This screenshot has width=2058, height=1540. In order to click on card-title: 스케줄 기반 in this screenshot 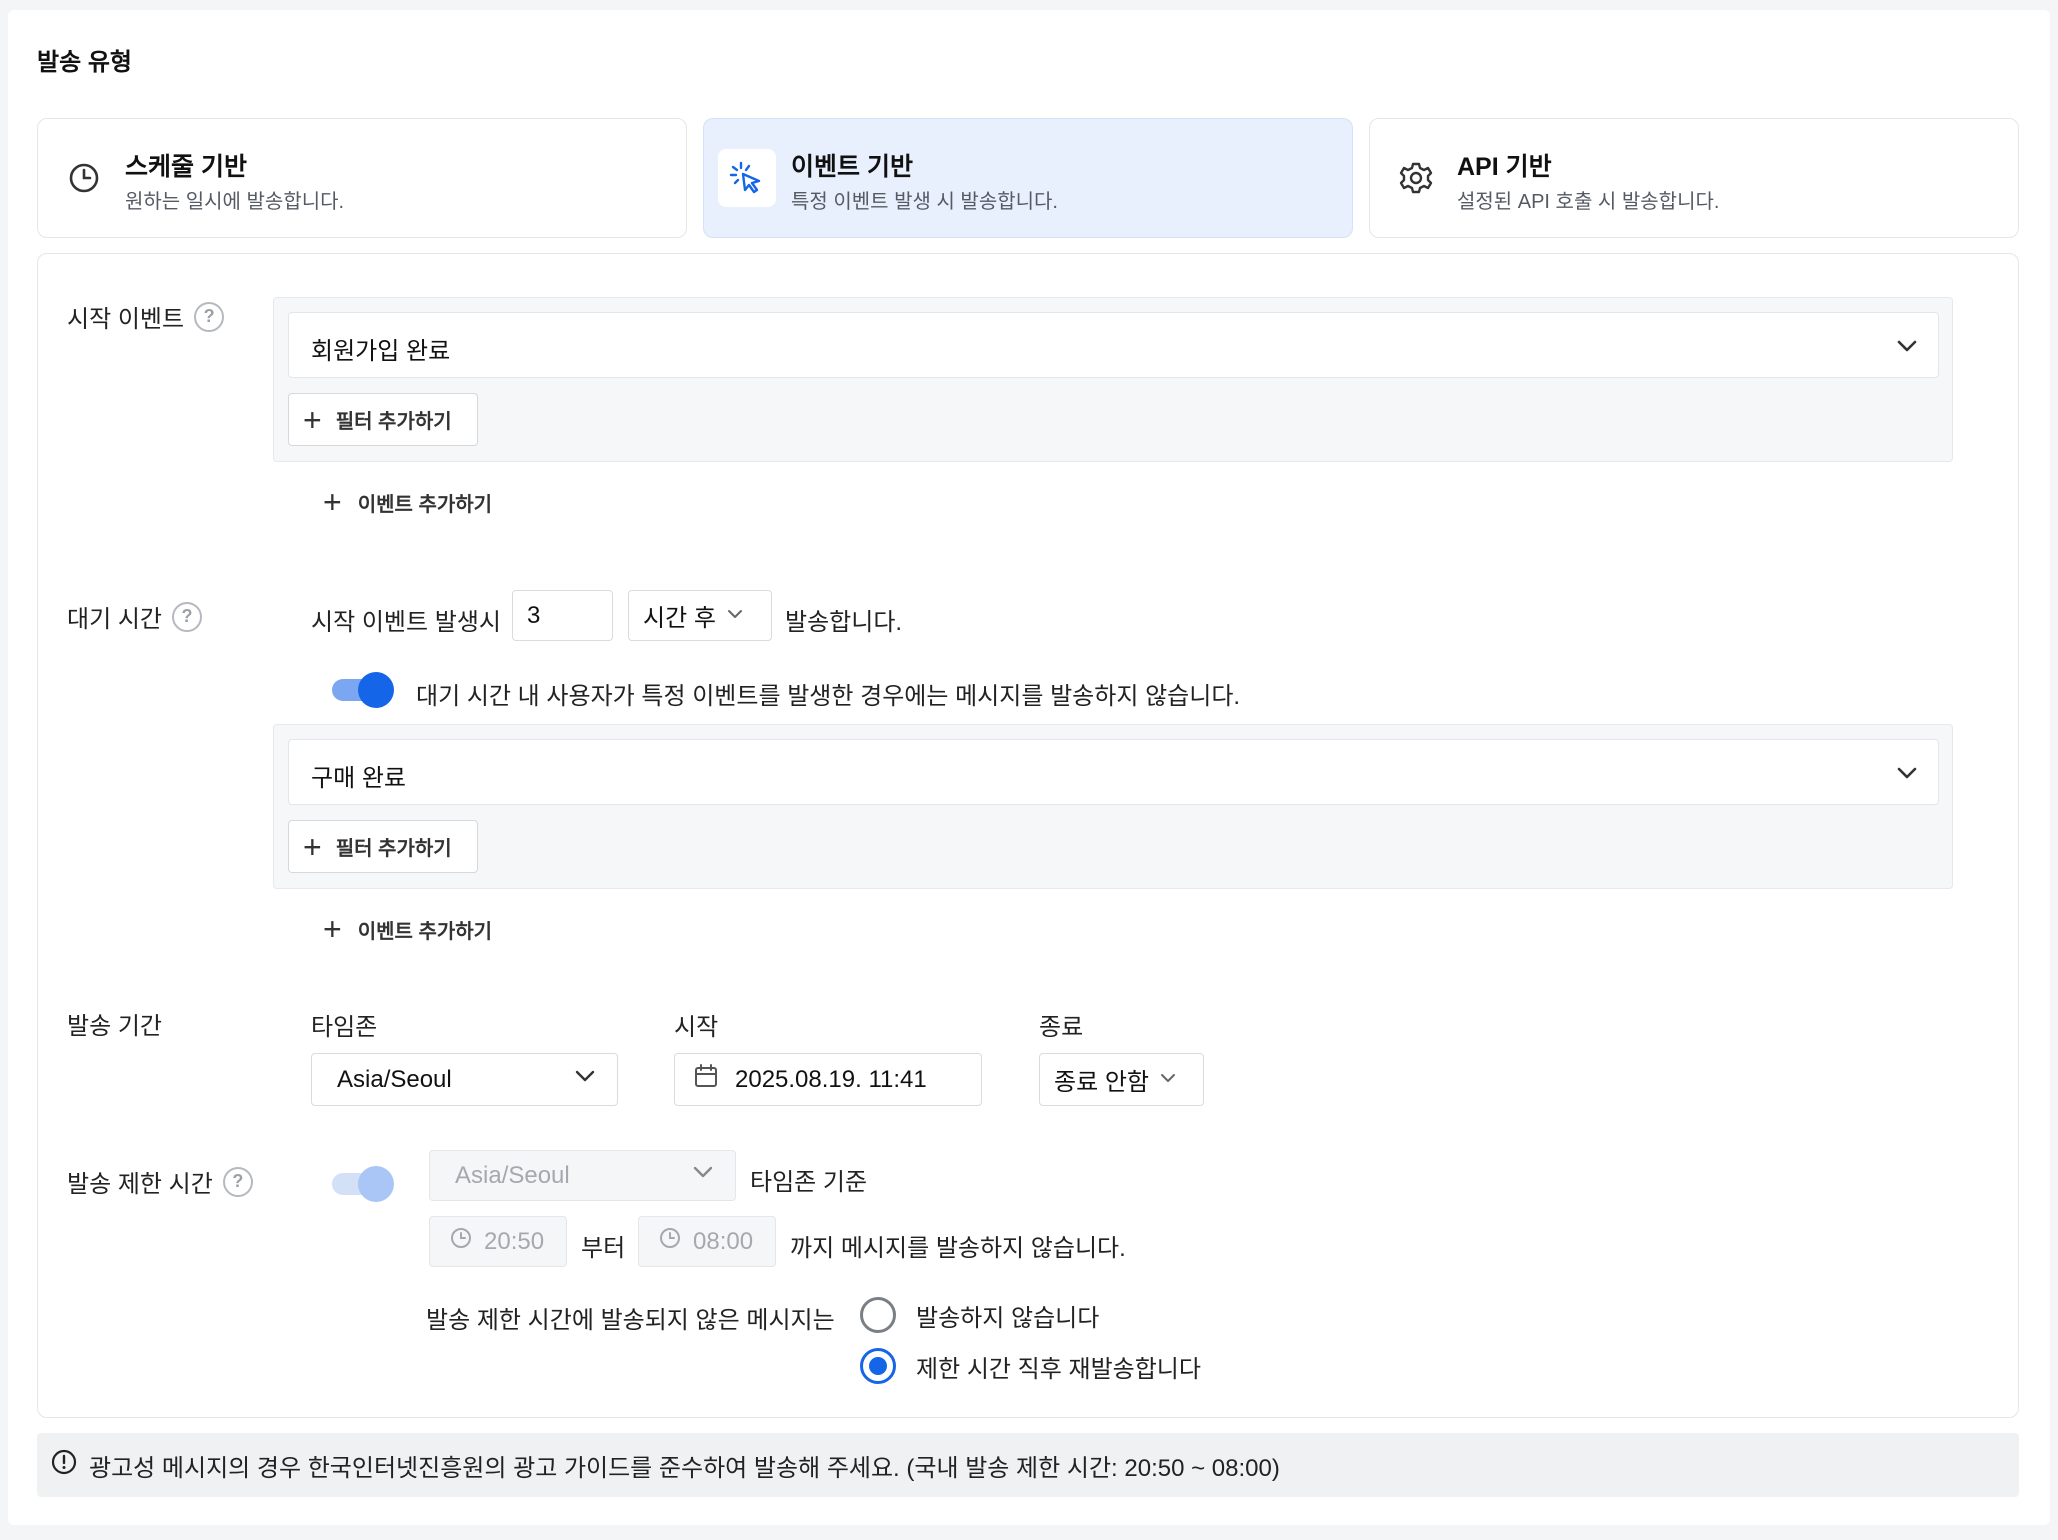, I will do `click(186, 167)`.